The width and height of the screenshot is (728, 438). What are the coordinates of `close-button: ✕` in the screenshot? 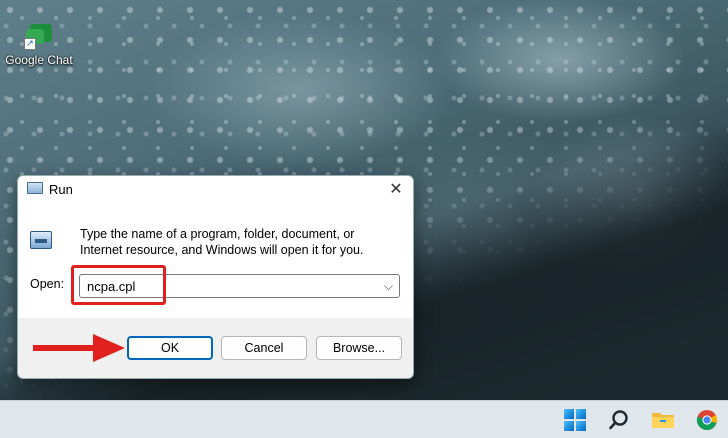 It's located at (396, 190).